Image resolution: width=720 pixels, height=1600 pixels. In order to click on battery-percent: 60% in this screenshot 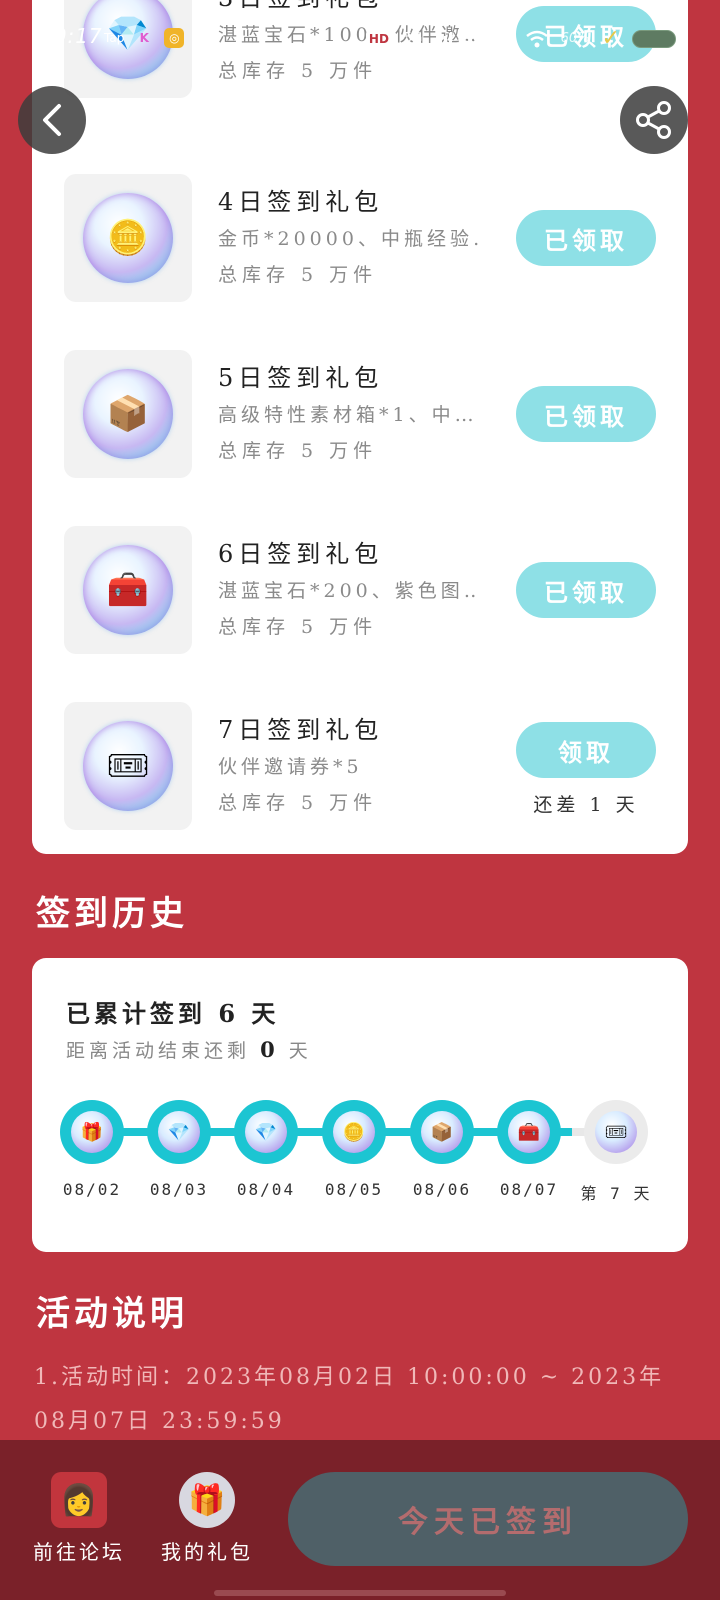, I will do `click(575, 38)`.